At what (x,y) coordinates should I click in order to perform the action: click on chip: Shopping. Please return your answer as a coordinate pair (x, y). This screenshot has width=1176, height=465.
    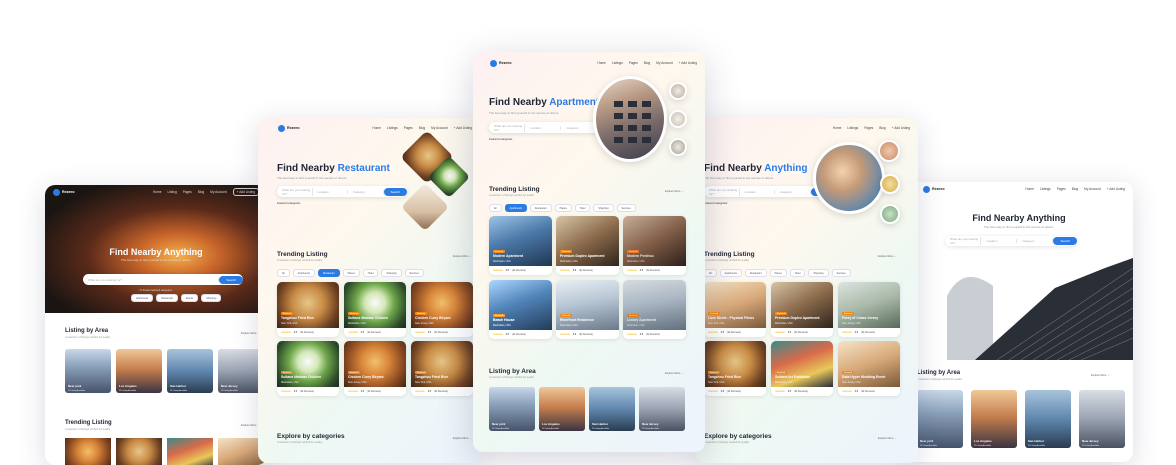
    Looking at the image, I should click on (211, 298).